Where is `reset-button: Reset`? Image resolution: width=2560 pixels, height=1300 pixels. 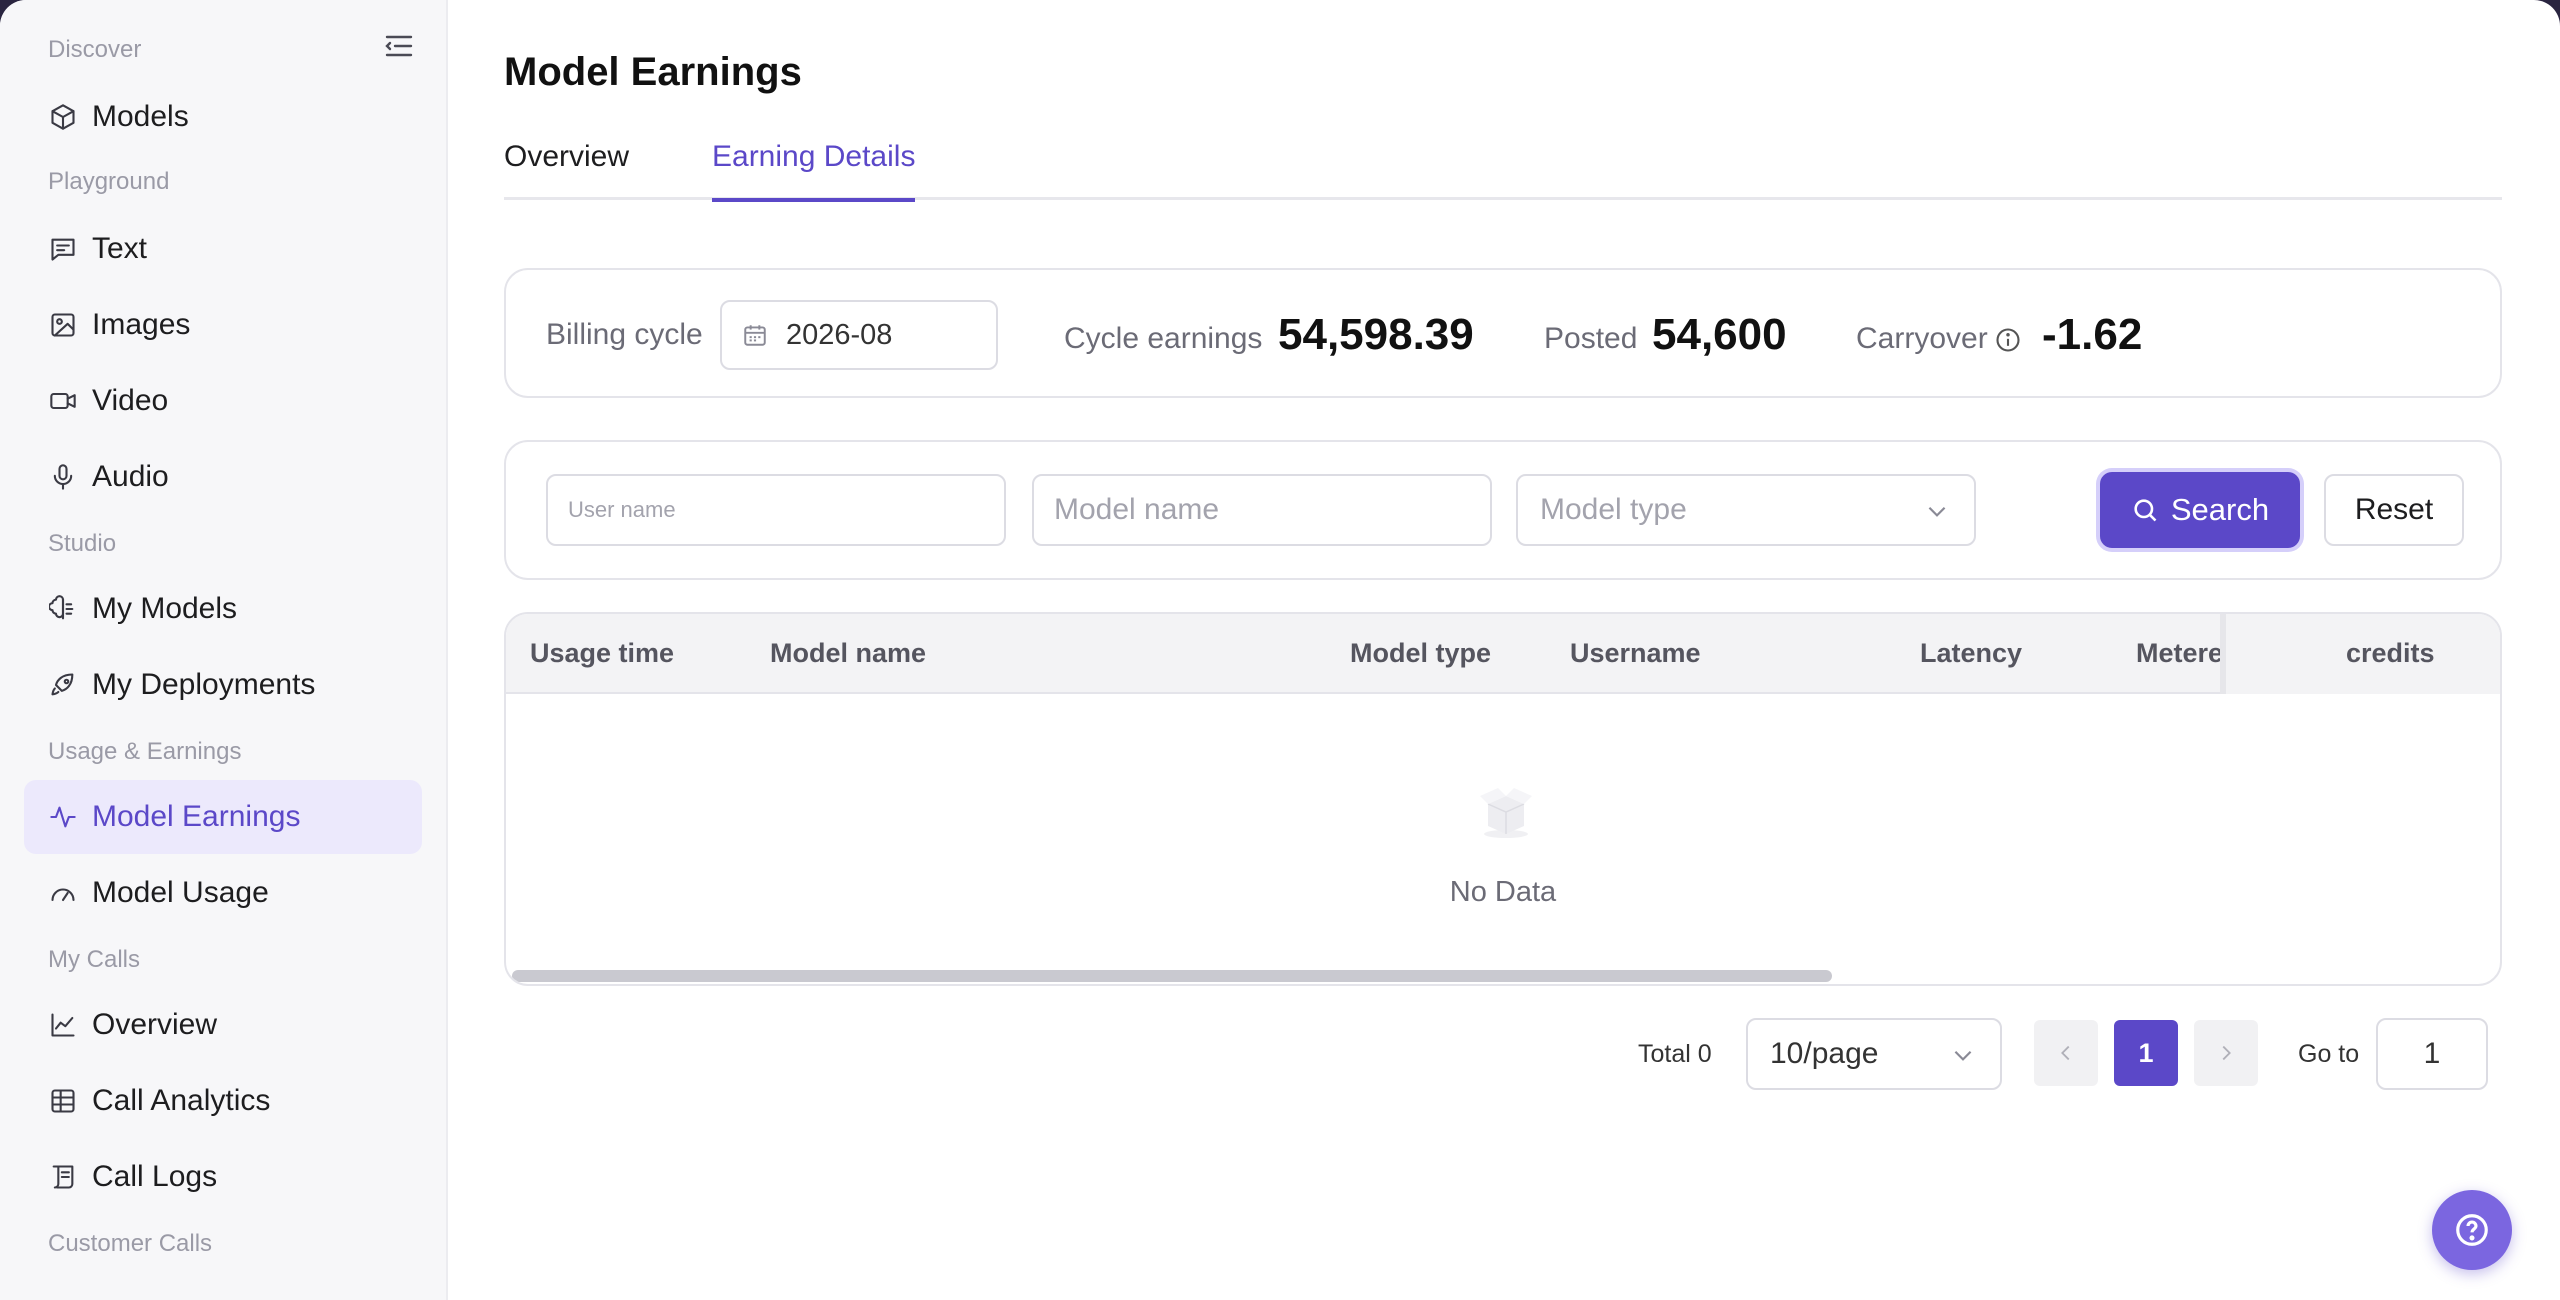
reset-button: Reset is located at coordinates (2394, 510).